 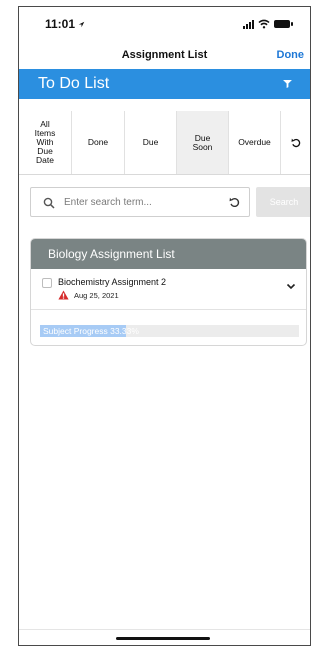 I want to click on tab-overdue: Overdue, so click(x=255, y=142).